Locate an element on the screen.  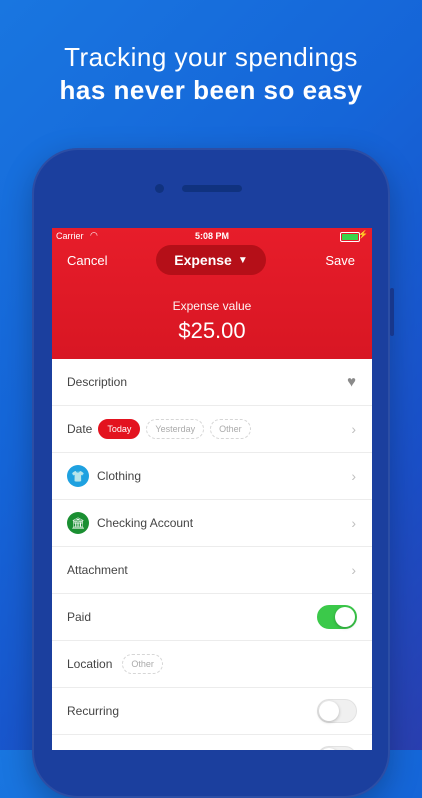
headline-line-2: has never been so easy is located at coordinates (211, 90).